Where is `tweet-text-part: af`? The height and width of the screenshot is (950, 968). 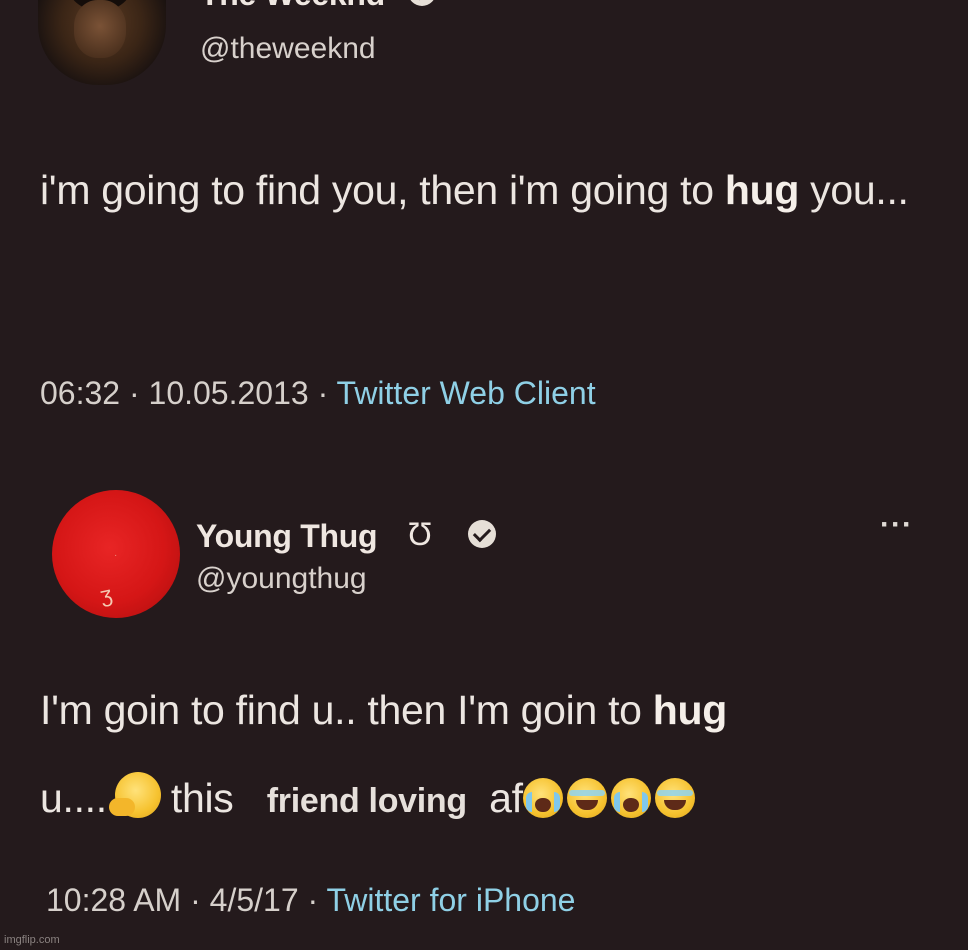 tweet-text-part: af is located at coordinates (506, 798).